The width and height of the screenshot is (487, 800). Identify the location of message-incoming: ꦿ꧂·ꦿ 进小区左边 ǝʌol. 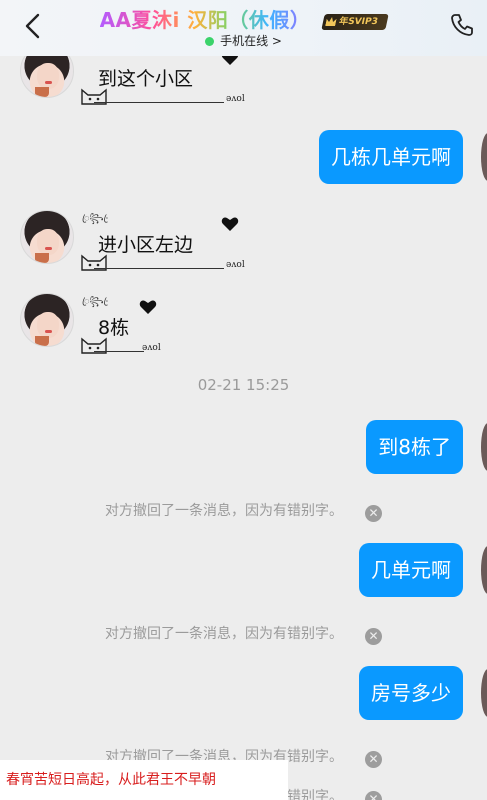
(163, 241).